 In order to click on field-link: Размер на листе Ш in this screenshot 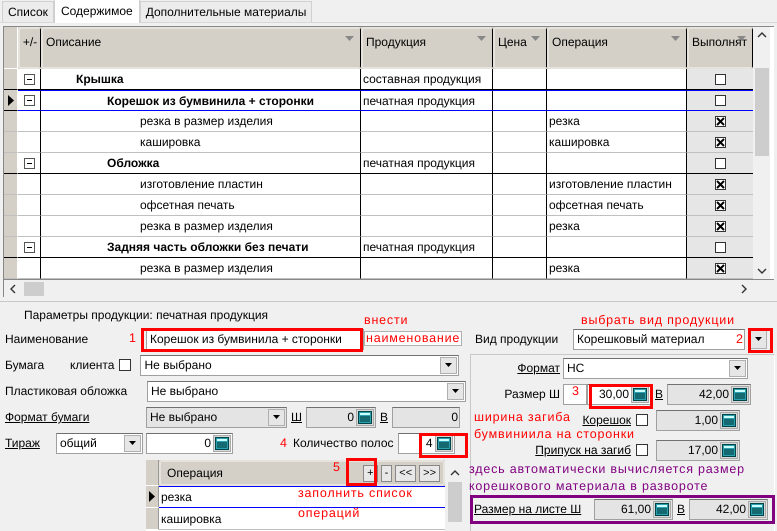, I will do `click(528, 509)`.